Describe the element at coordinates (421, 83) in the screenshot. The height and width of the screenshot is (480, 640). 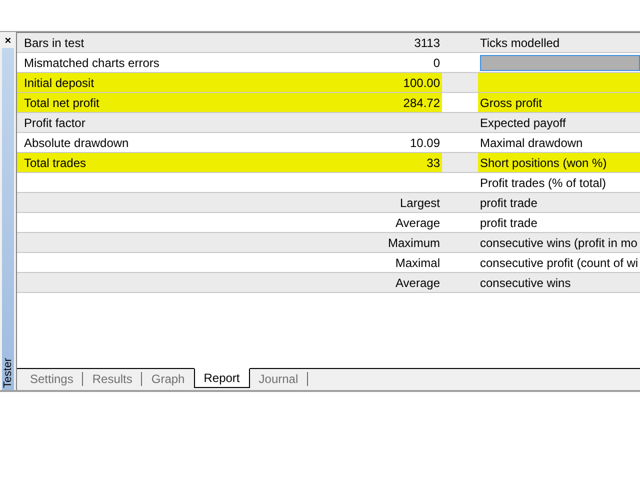
I see `row-value: 100.00` at that location.